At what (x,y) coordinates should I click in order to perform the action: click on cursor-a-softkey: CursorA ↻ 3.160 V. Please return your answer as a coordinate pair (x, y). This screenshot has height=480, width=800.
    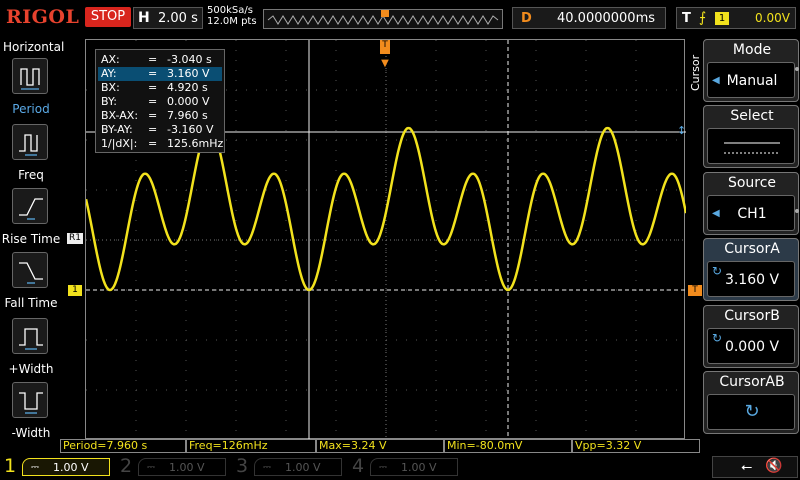
    Looking at the image, I should click on (751, 269).